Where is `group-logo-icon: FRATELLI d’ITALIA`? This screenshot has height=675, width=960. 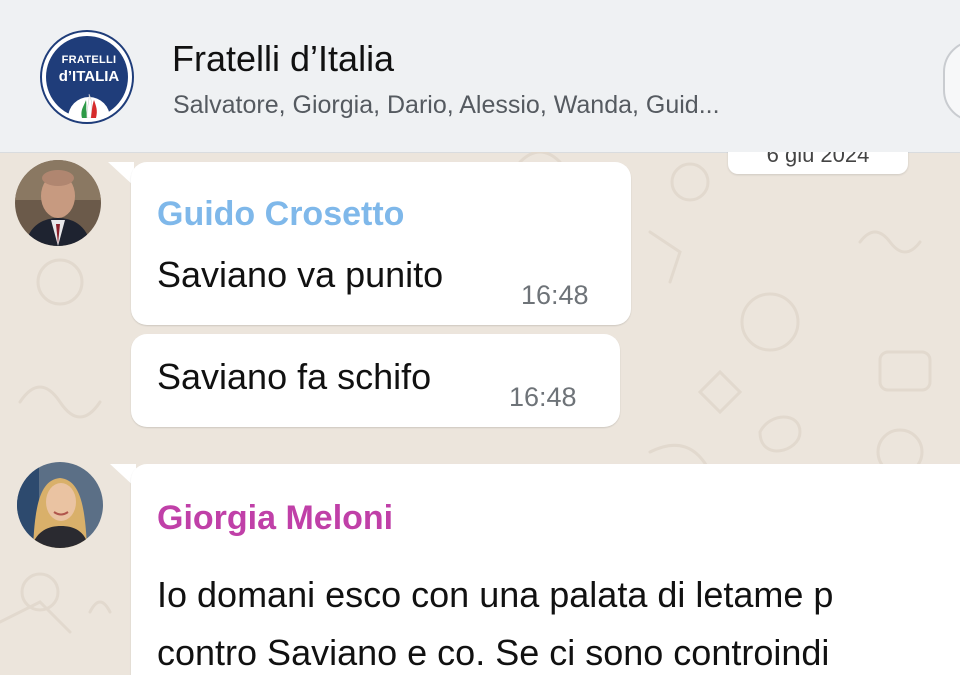 group-logo-icon: FRATELLI d’ITALIA is located at coordinates (87, 77).